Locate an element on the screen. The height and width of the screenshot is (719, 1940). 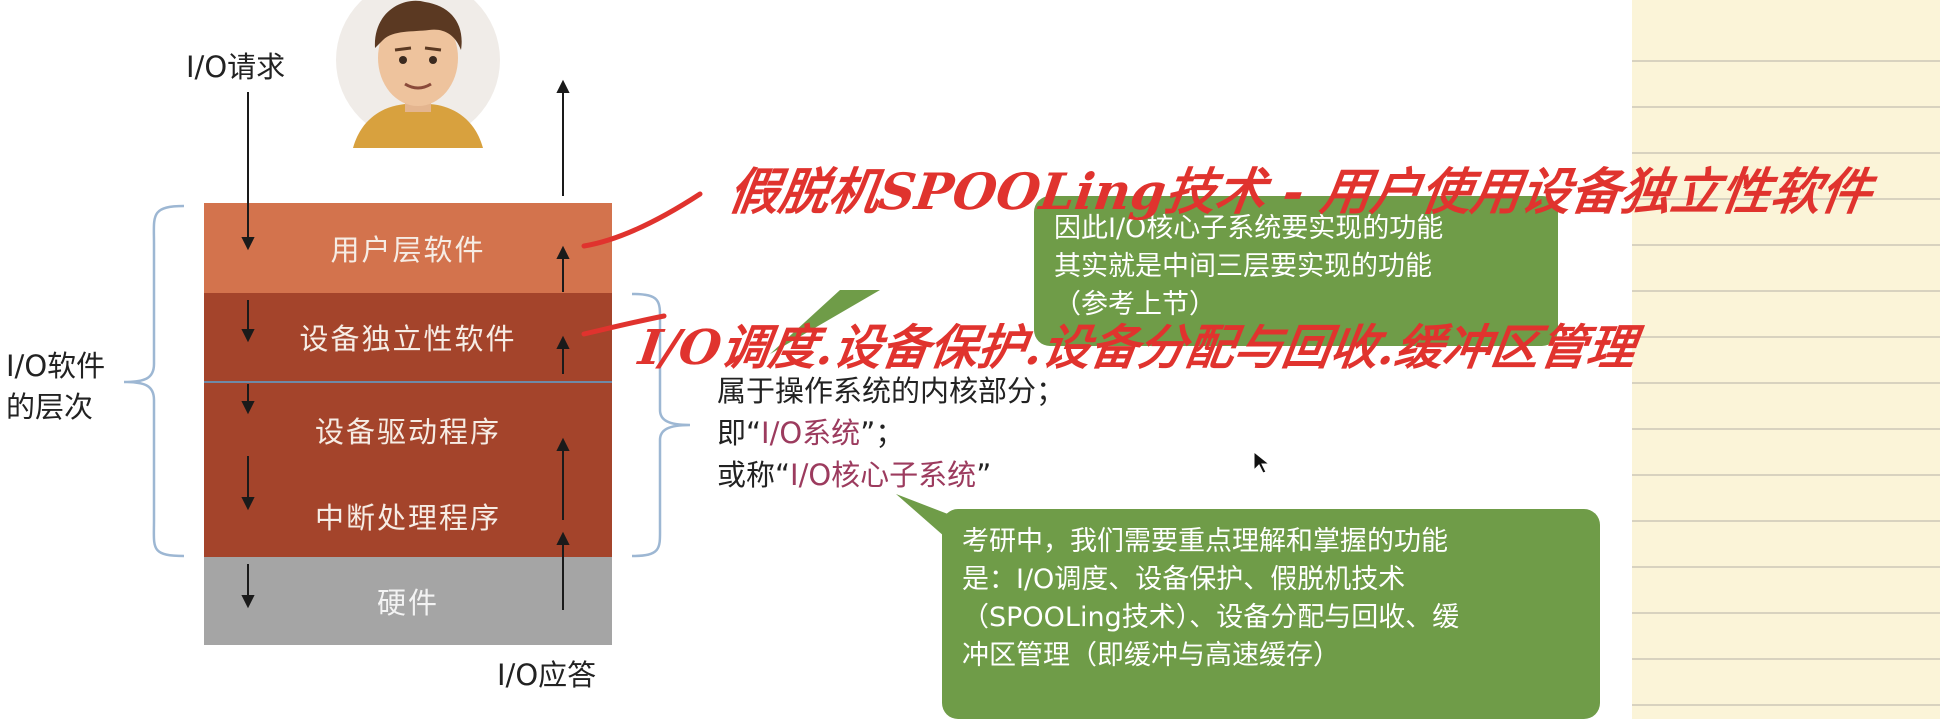
mouse-pointer-icon is located at coordinates (1262, 462).